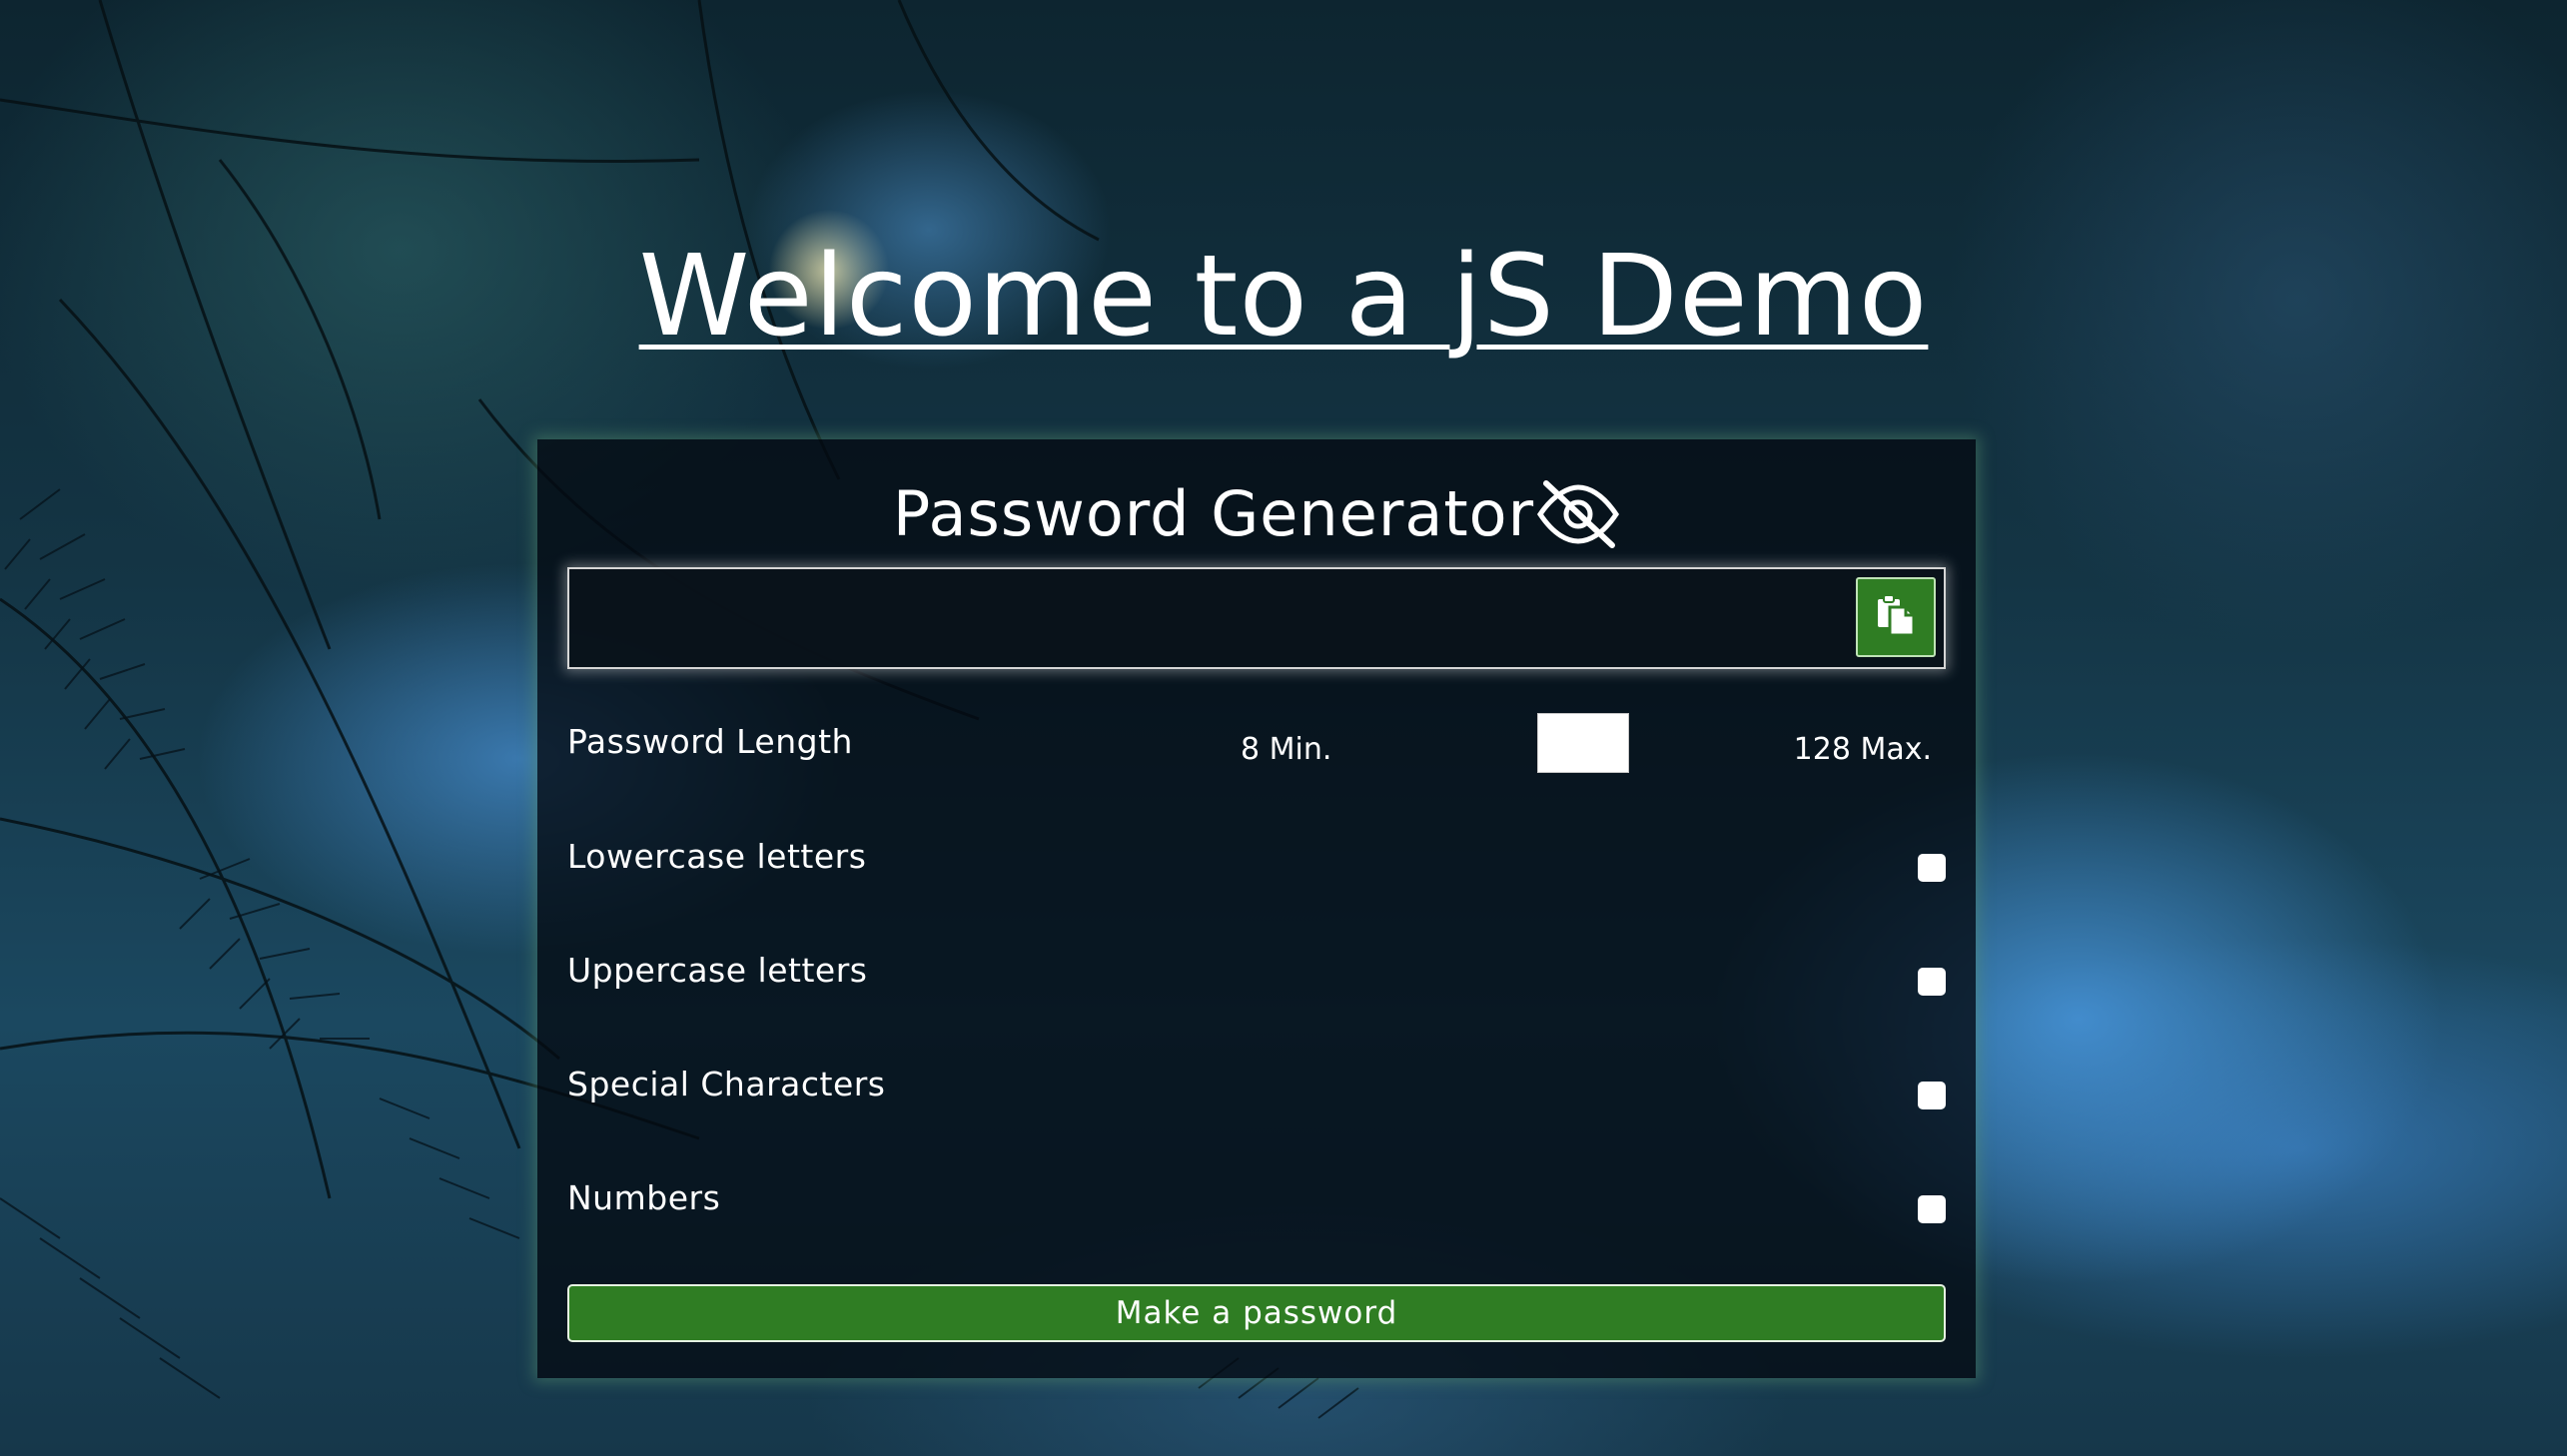 This screenshot has width=2567, height=1456. I want to click on option-row-special: Special Characters, so click(1256, 1089).